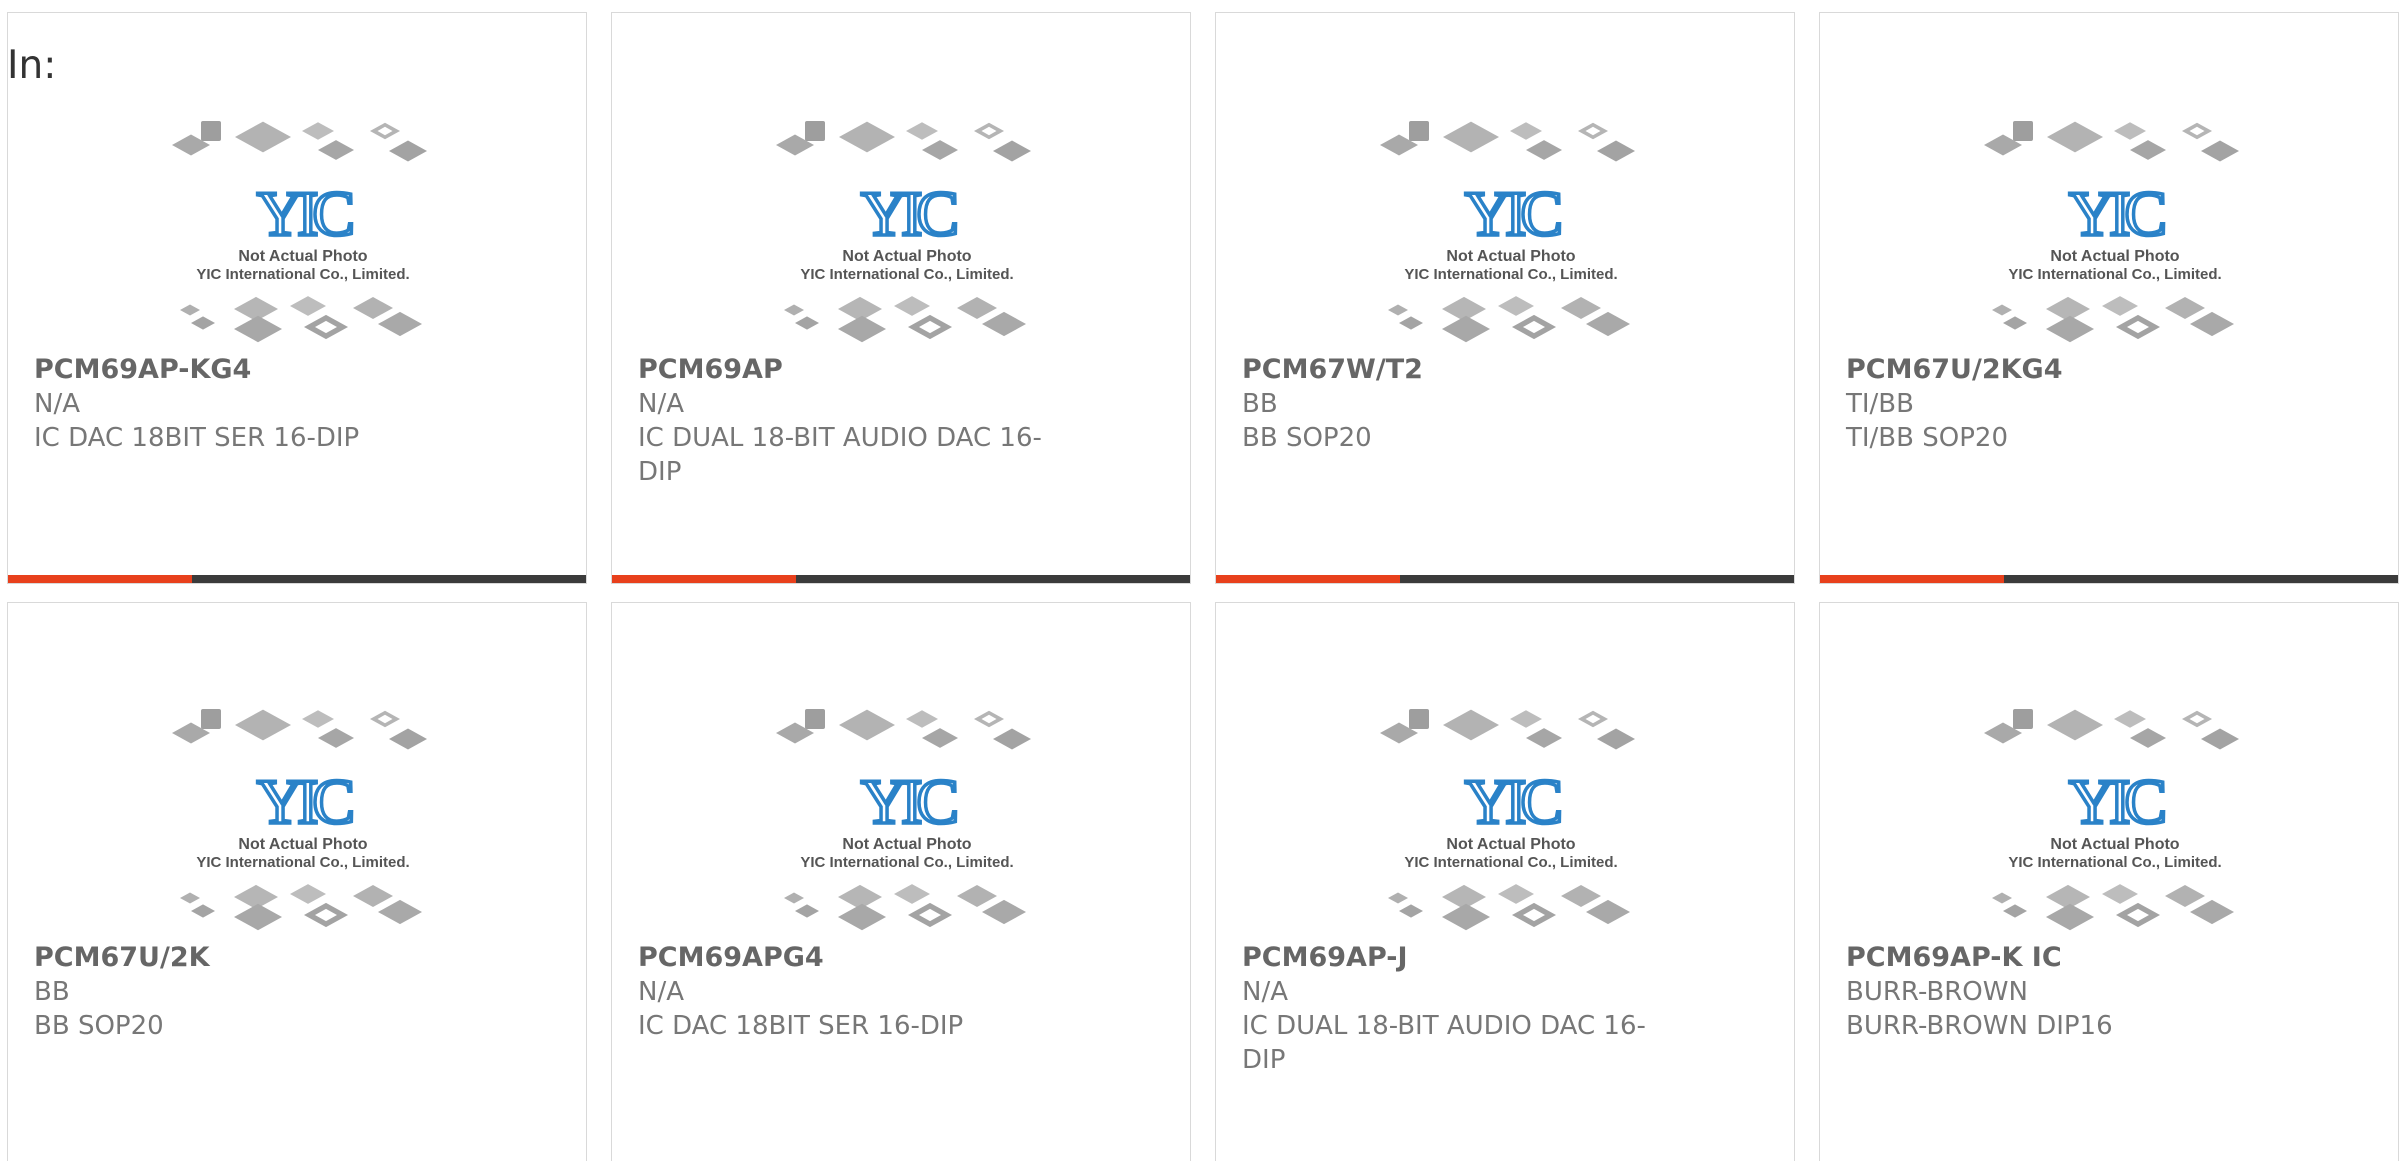  Describe the element at coordinates (1457, 958) in the screenshot. I see `part-number: PCM69AP-J` at that location.